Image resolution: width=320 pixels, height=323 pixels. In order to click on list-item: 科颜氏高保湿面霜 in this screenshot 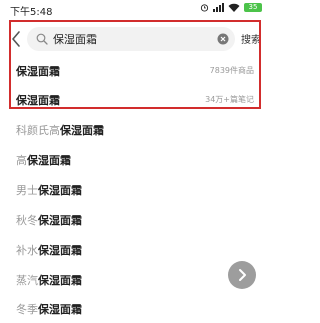, I will do `click(135, 129)`.